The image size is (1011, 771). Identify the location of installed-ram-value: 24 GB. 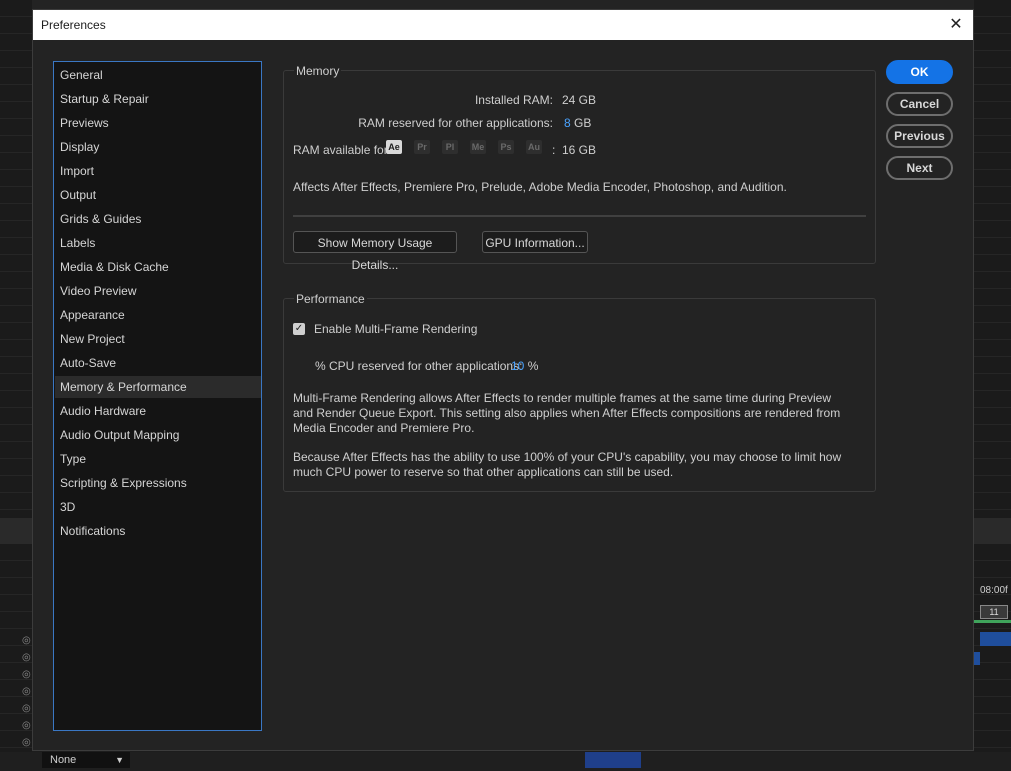
(579, 100).